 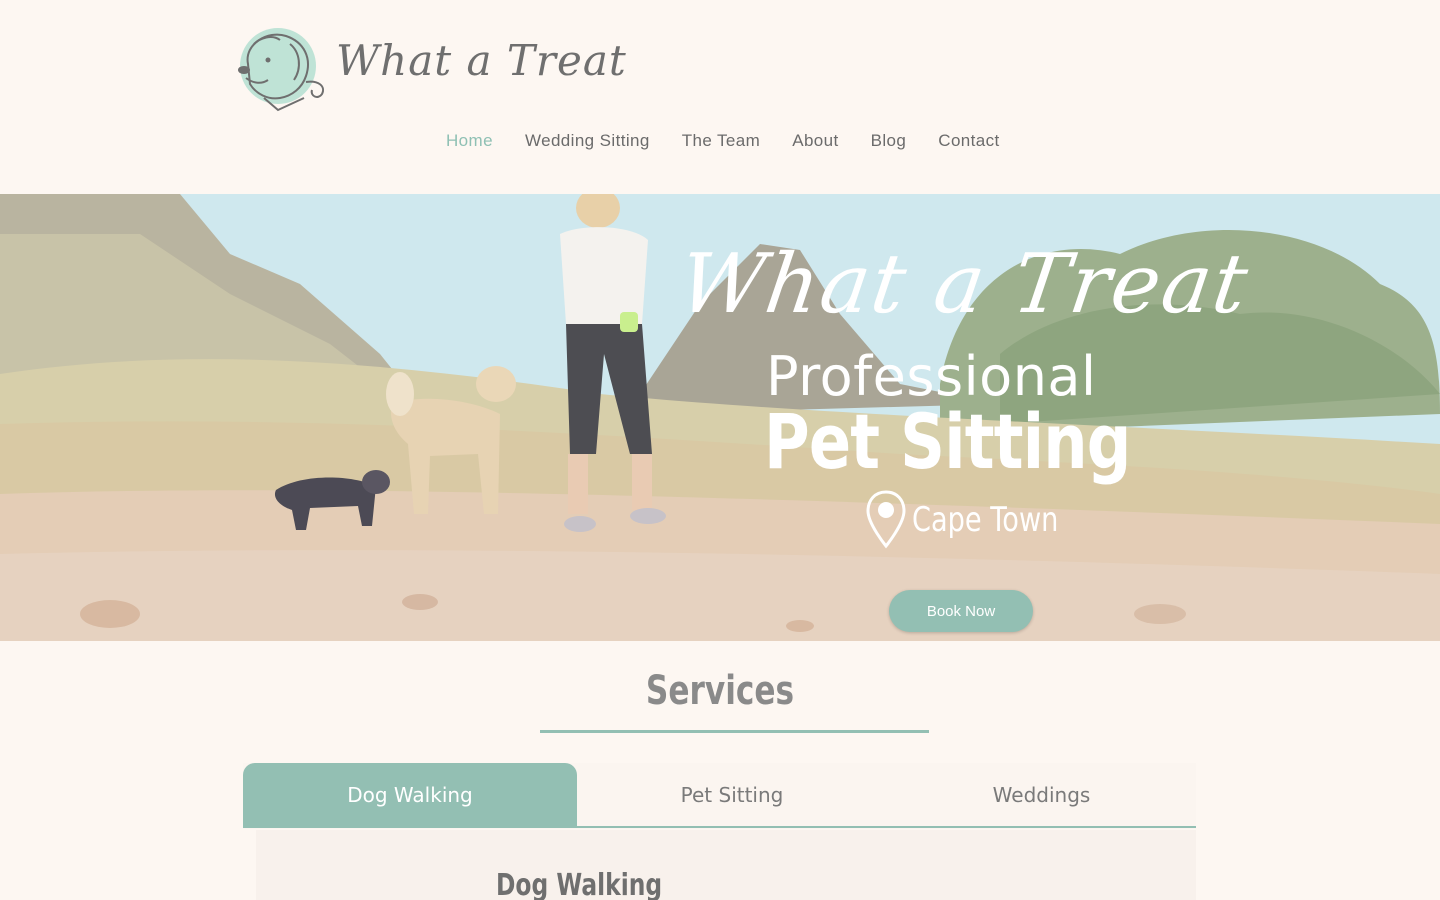 What do you see at coordinates (1041, 795) in the screenshot?
I see `tab-weddings: Weddings` at bounding box center [1041, 795].